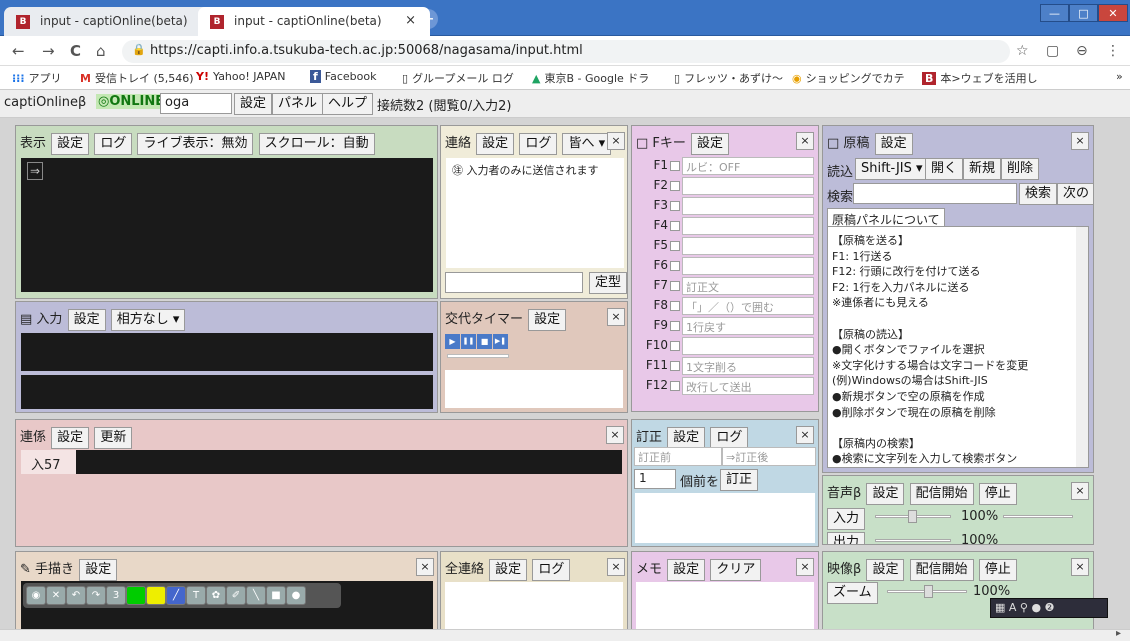 The width and height of the screenshot is (1130, 641). What do you see at coordinates (343, 76) in the screenshot?
I see `bookmark-facebook: f Facebook` at bounding box center [343, 76].